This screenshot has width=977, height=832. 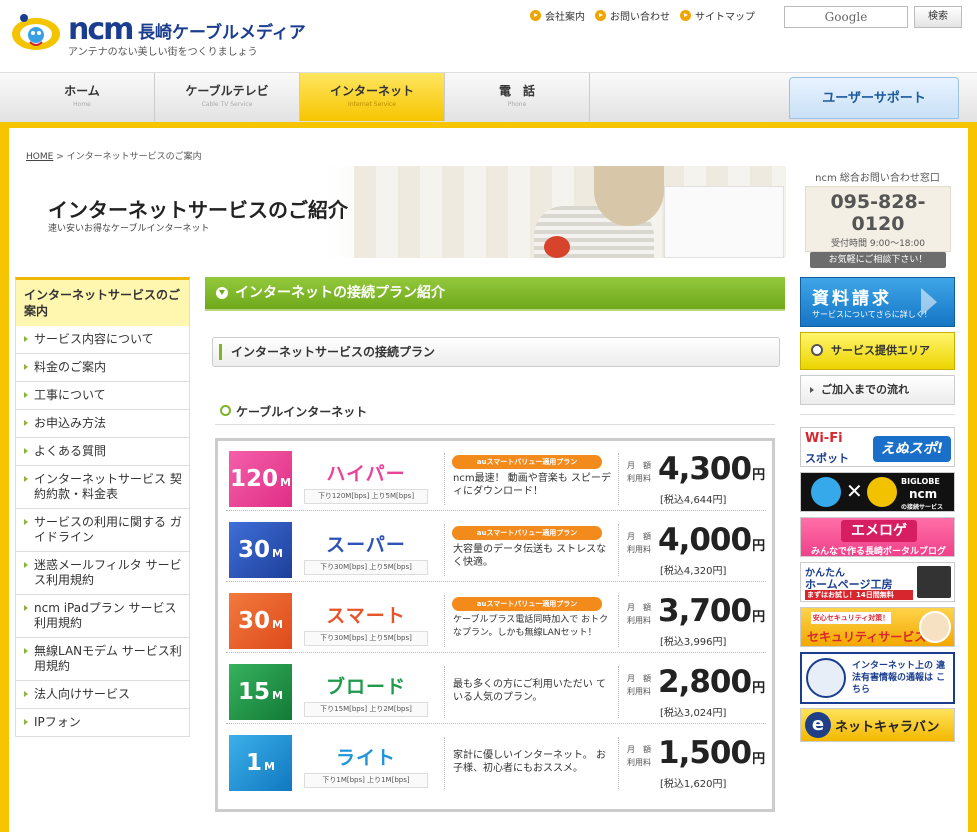 What do you see at coordinates (632, 15) in the screenshot?
I see `contact-link: お問い合わせ` at bounding box center [632, 15].